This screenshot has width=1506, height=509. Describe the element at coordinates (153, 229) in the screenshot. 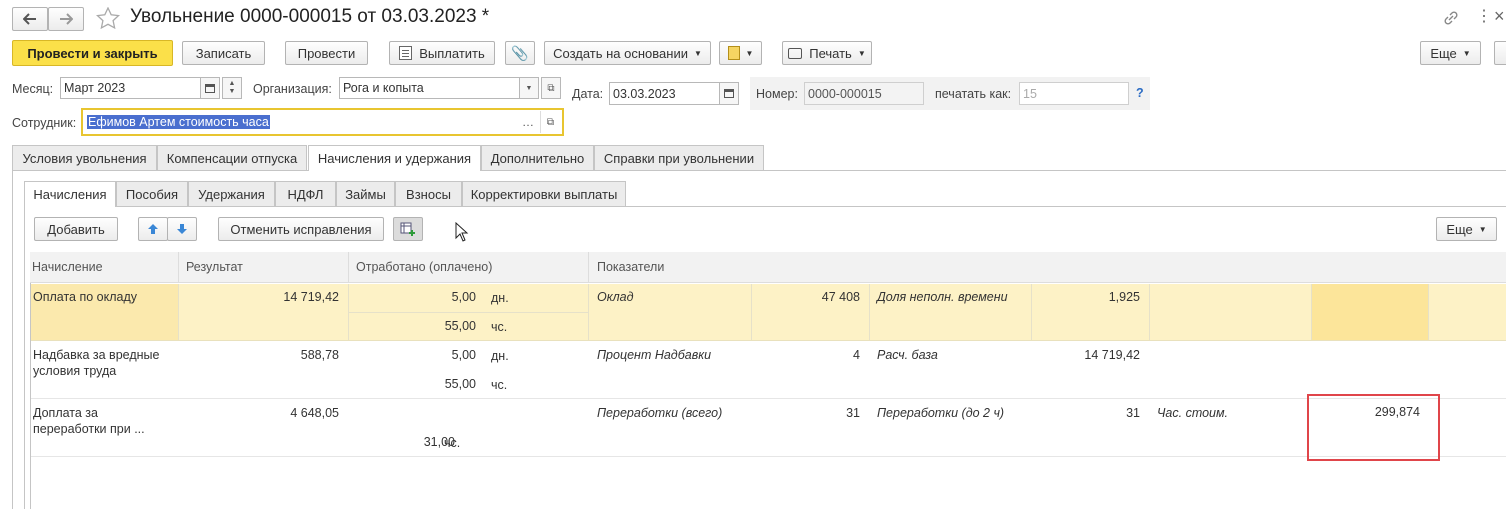

I see `move-up-button` at that location.